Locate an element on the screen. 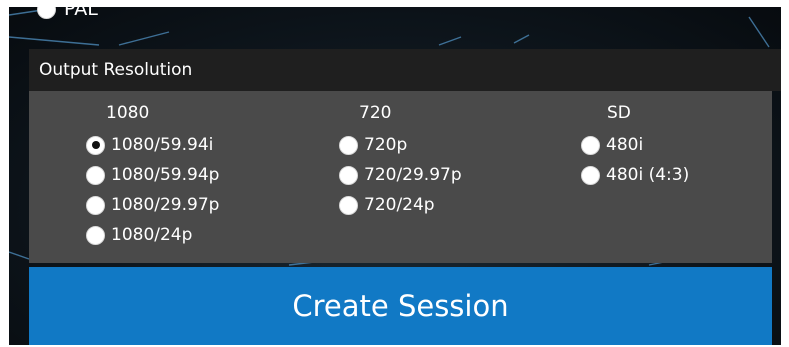  radio-720-24p is located at coordinates (348, 205).